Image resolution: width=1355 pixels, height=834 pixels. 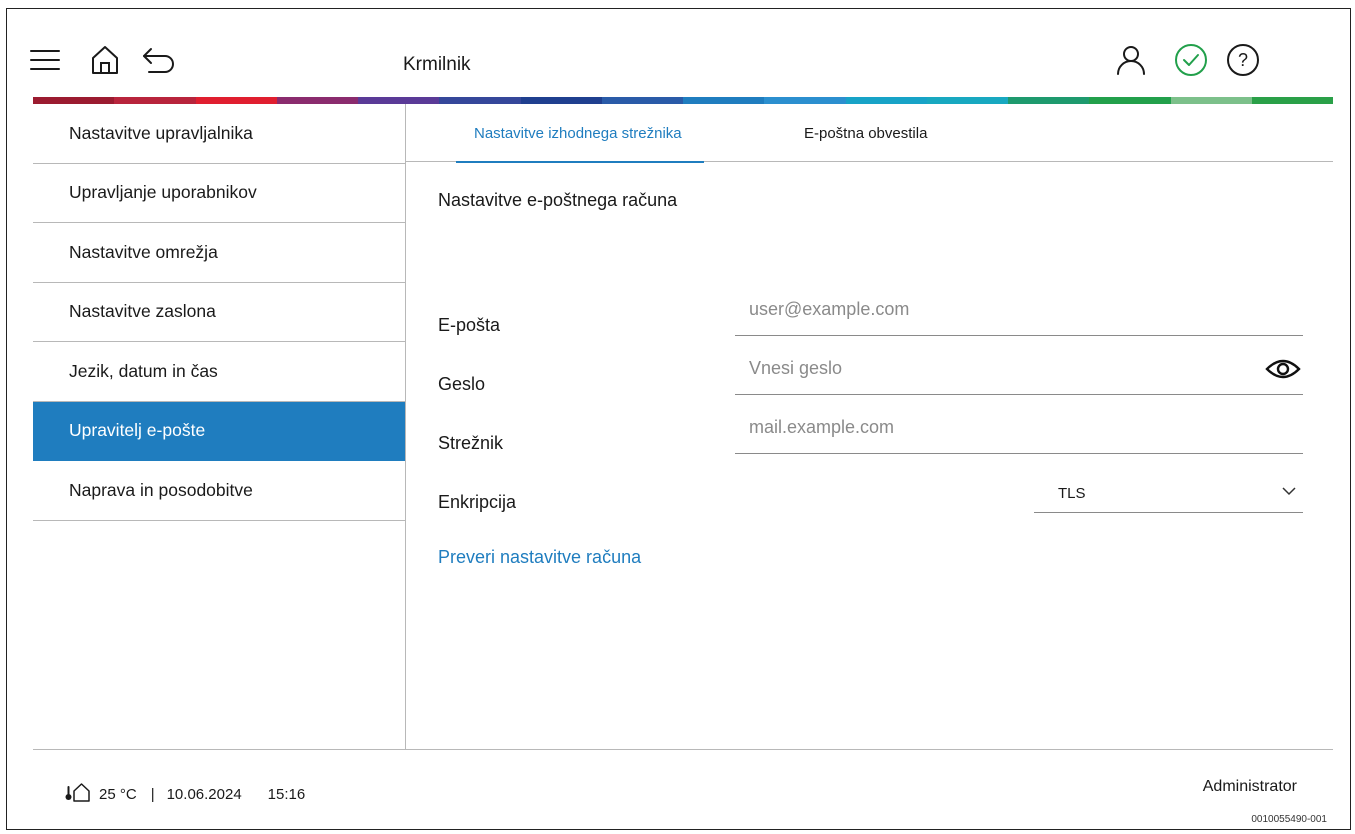 What do you see at coordinates (118, 794) in the screenshot?
I see `temperature-value: 25 °C` at bounding box center [118, 794].